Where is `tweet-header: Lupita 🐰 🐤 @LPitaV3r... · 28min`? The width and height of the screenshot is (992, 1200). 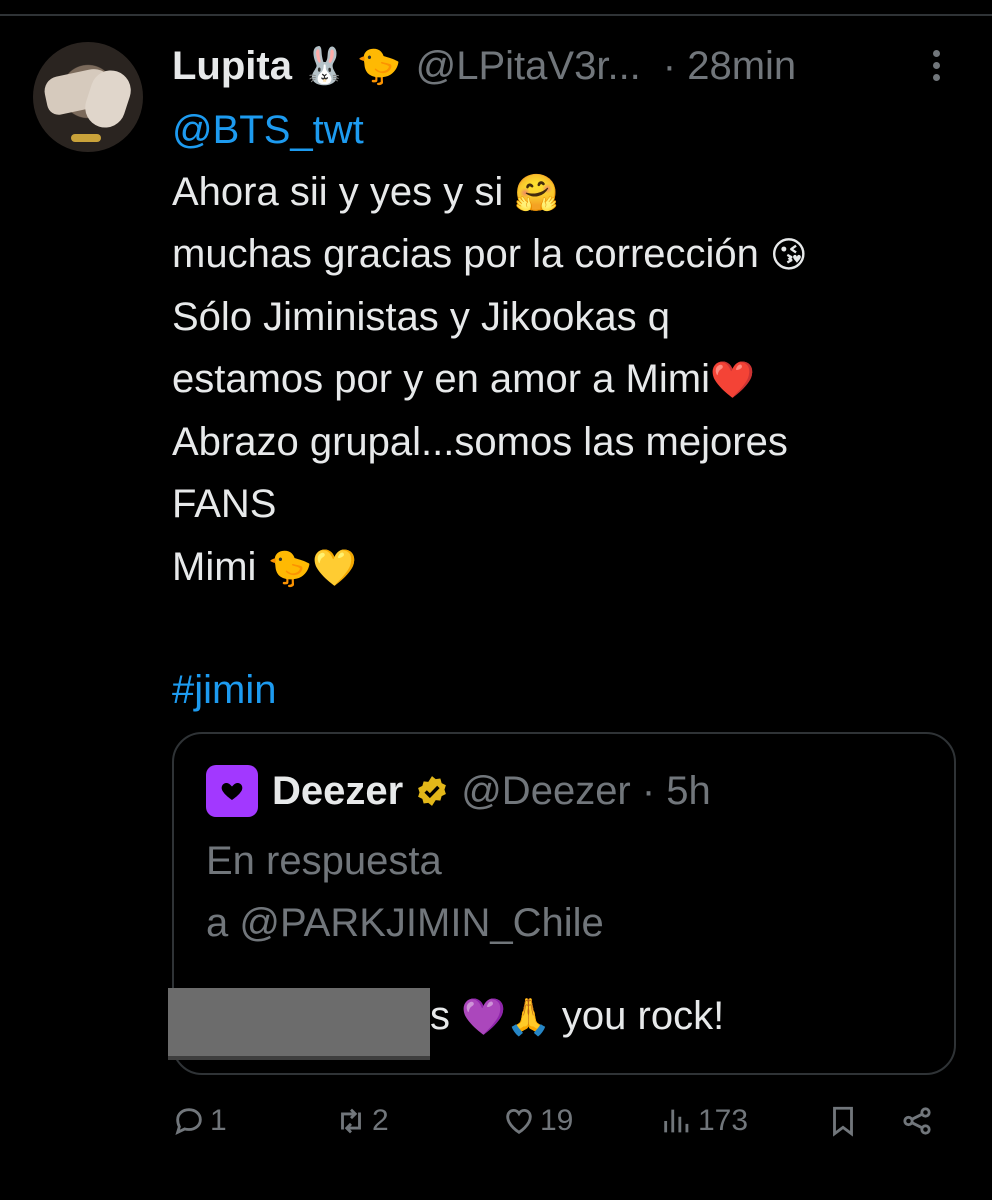 tweet-header: Lupita 🐰 🐤 @LPitaV3r... · 28min is located at coordinates (484, 66).